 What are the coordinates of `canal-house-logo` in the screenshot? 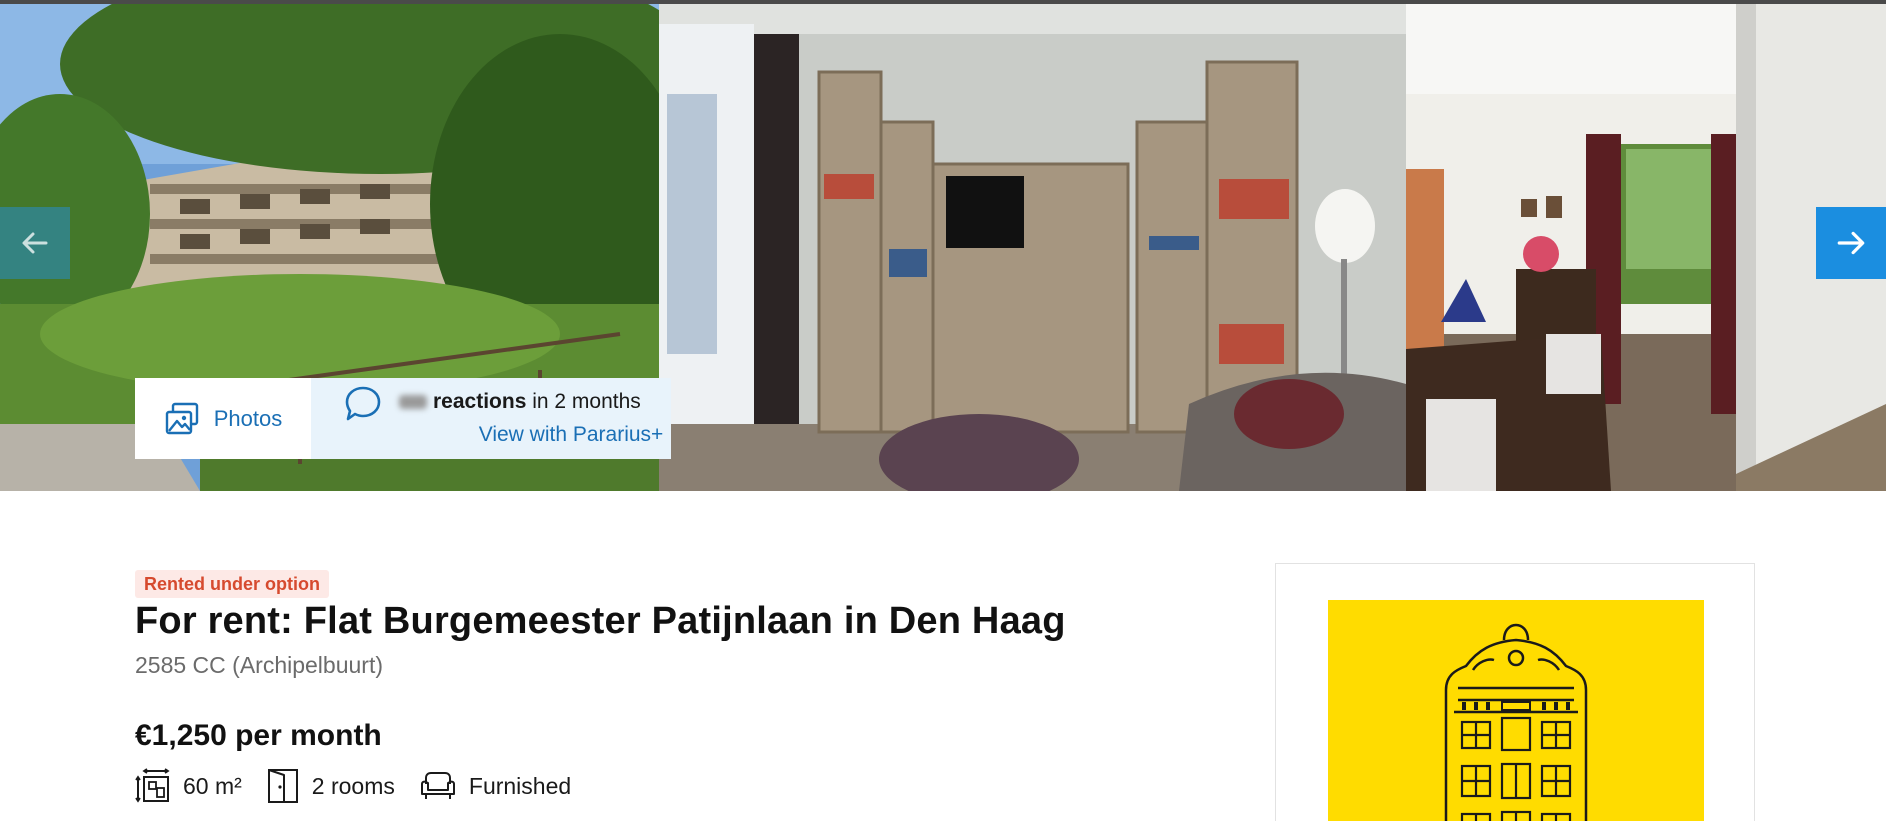 It's located at (1516, 722).